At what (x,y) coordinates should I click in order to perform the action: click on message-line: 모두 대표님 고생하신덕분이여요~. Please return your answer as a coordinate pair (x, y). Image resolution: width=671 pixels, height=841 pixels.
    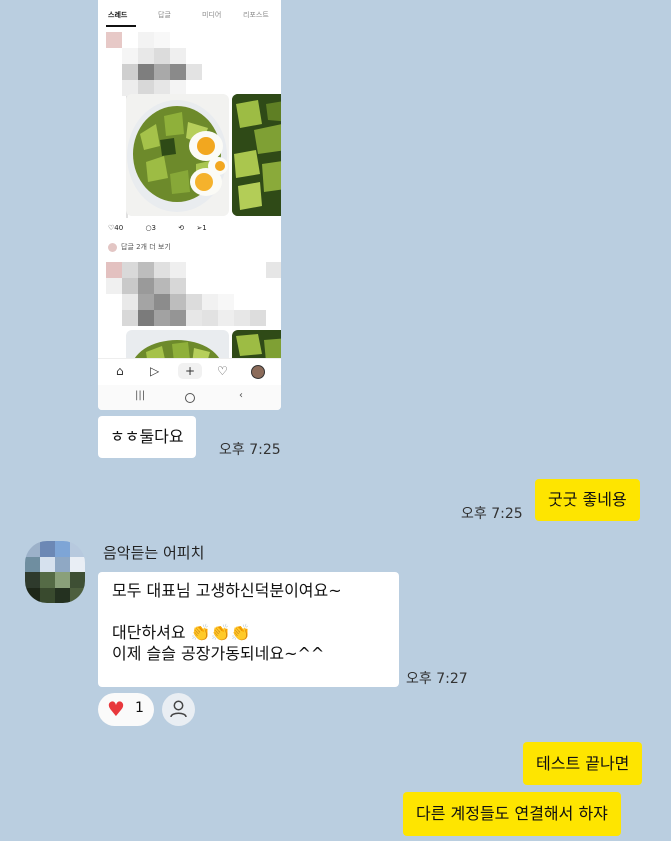
    Looking at the image, I should click on (227, 590).